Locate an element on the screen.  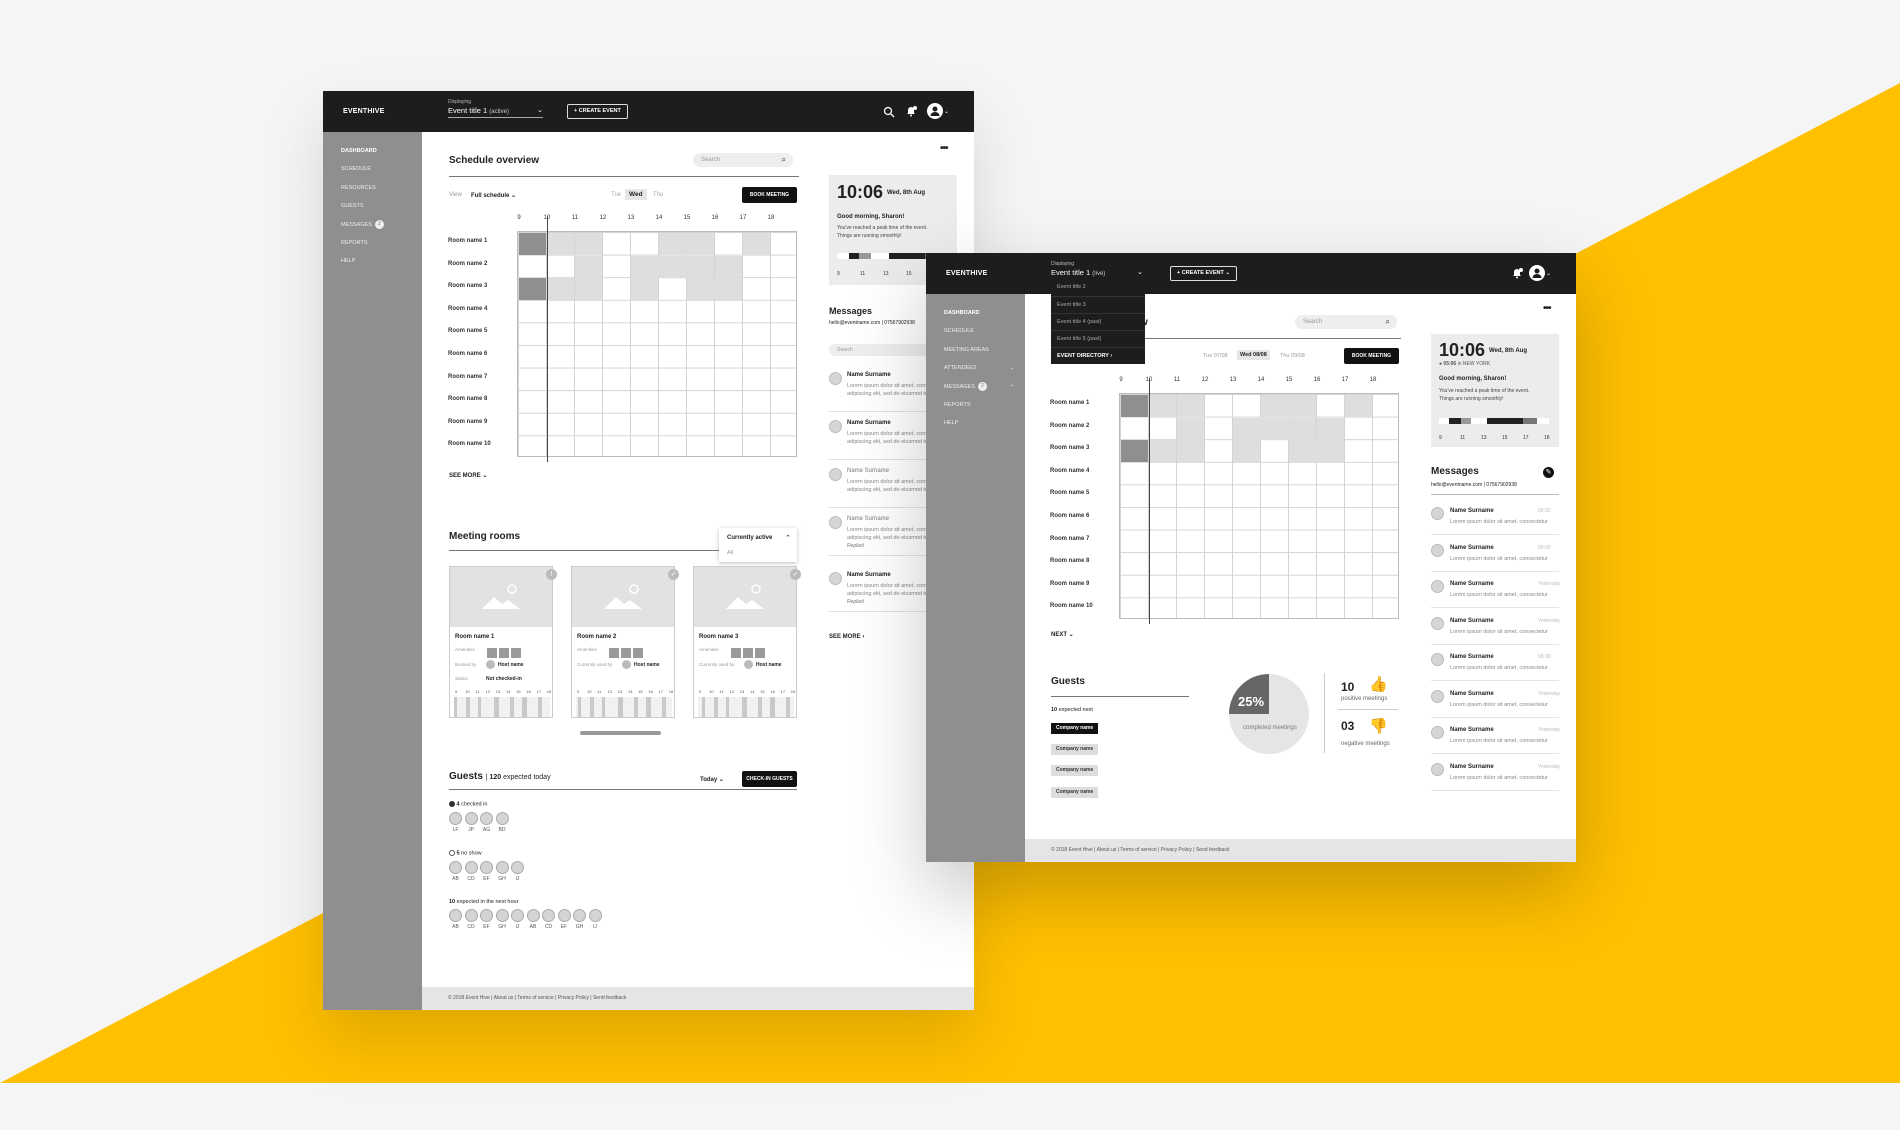
day-tab-thu: Thu is located at coordinates (658, 195).